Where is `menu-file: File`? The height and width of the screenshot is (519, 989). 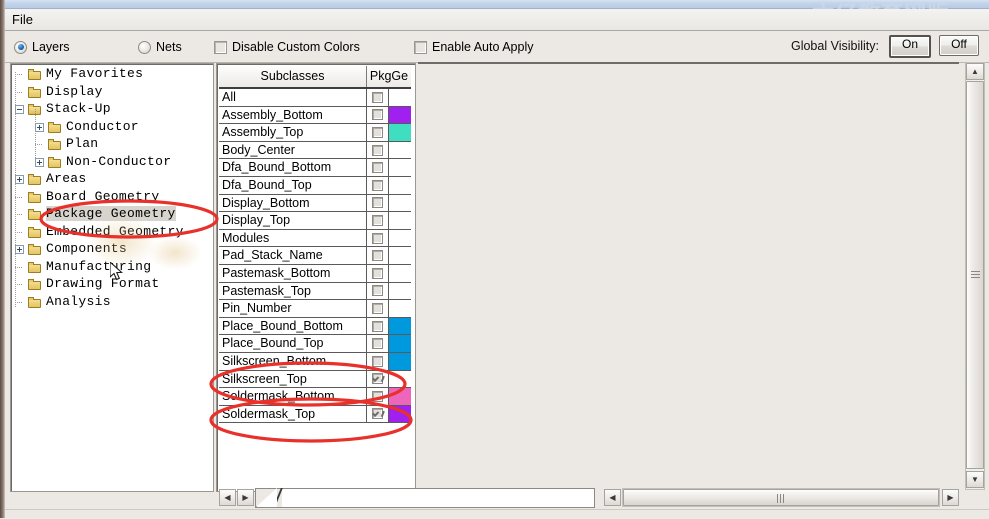
menu-file: File is located at coordinates (22, 19).